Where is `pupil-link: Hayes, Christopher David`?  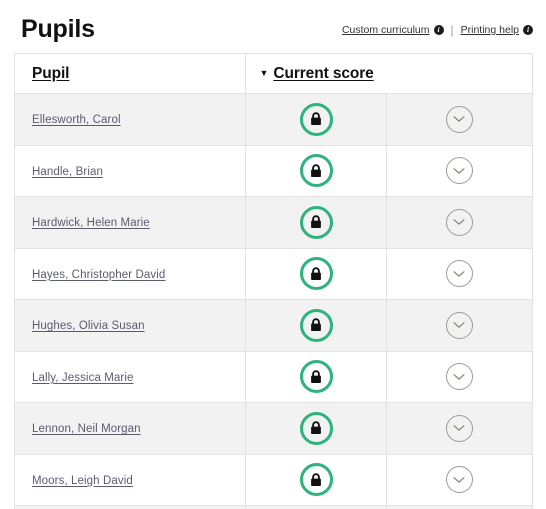 pupil-link: Hayes, Christopher David is located at coordinates (98, 275).